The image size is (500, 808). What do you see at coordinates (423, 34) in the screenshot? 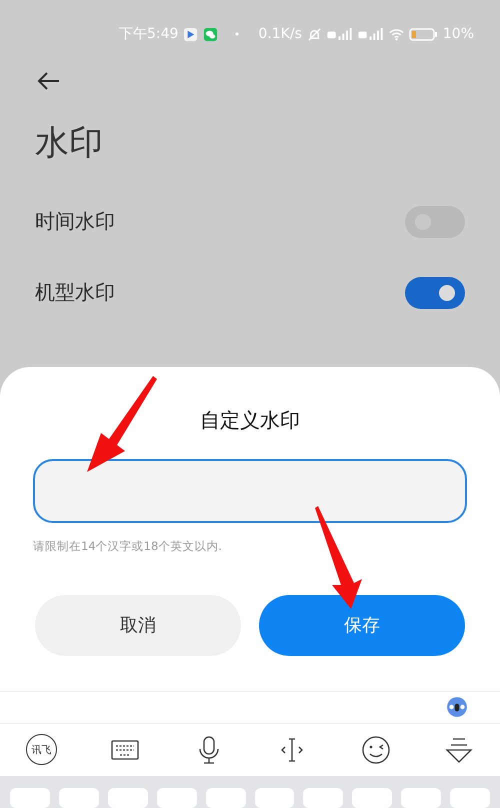
I see `battery-icon` at bounding box center [423, 34].